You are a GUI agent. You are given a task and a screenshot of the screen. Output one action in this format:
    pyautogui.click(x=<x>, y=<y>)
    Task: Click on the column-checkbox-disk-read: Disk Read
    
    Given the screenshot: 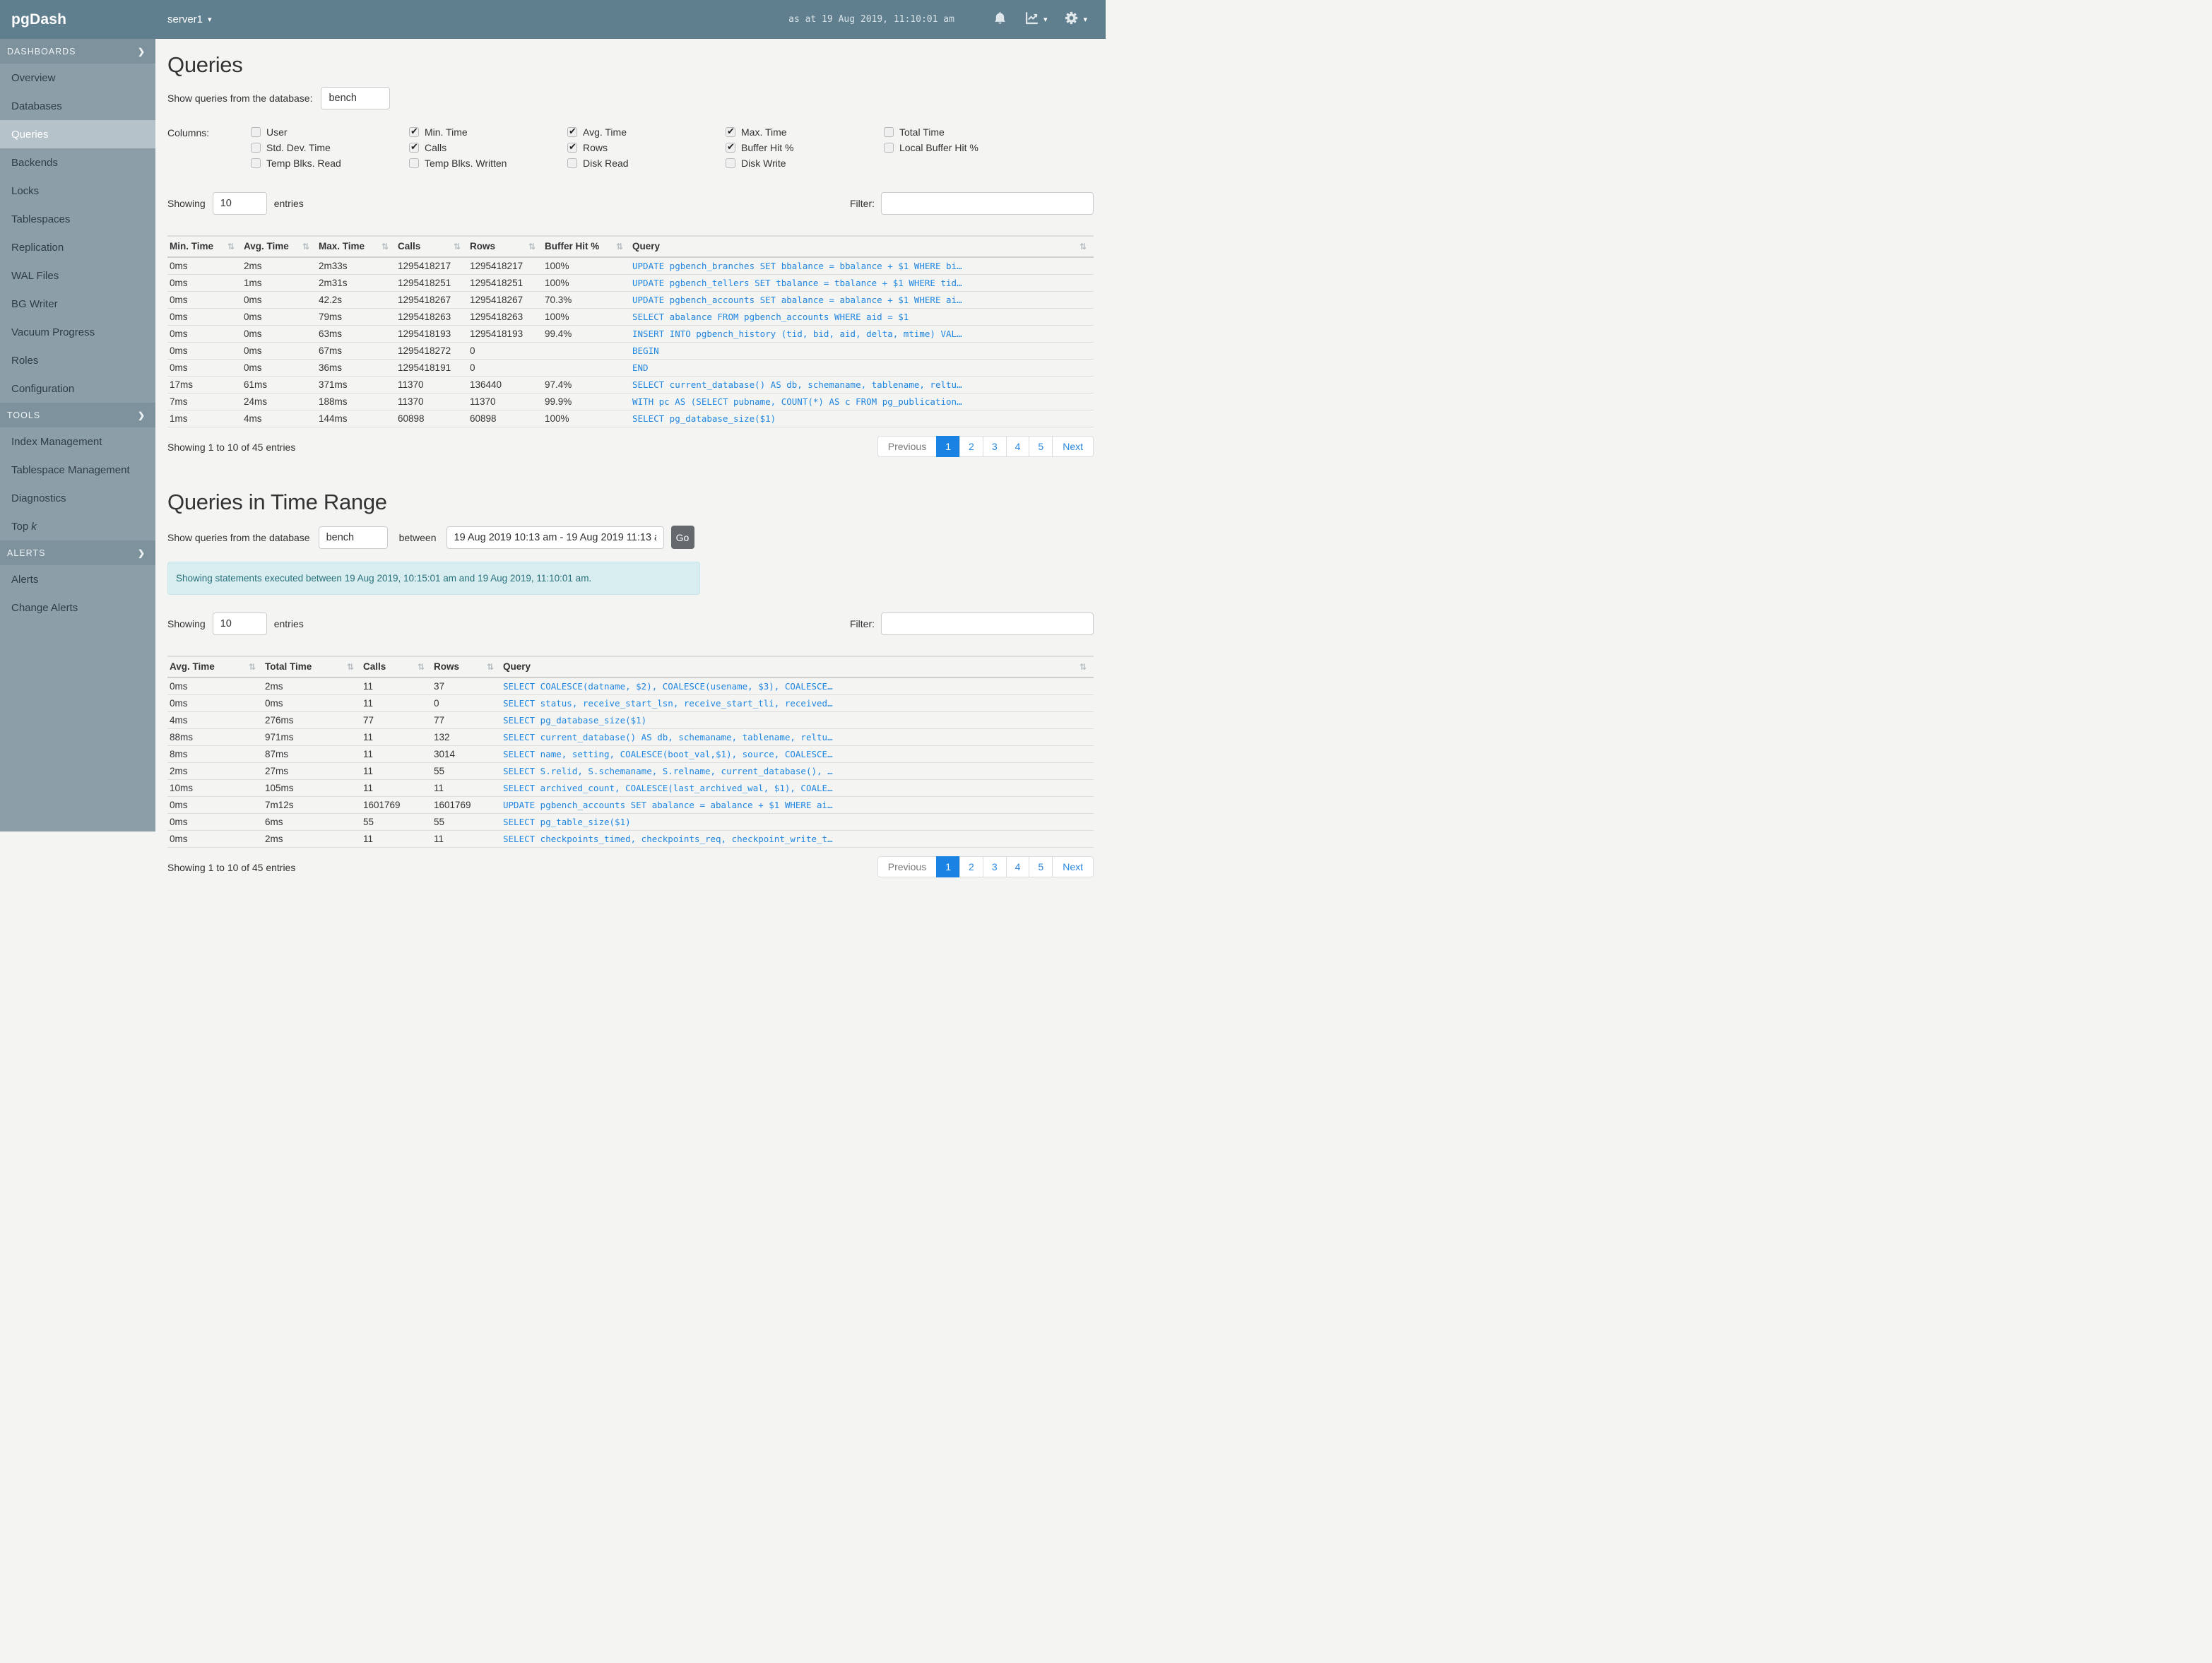 What is the action you would take?
    pyautogui.click(x=646, y=164)
    